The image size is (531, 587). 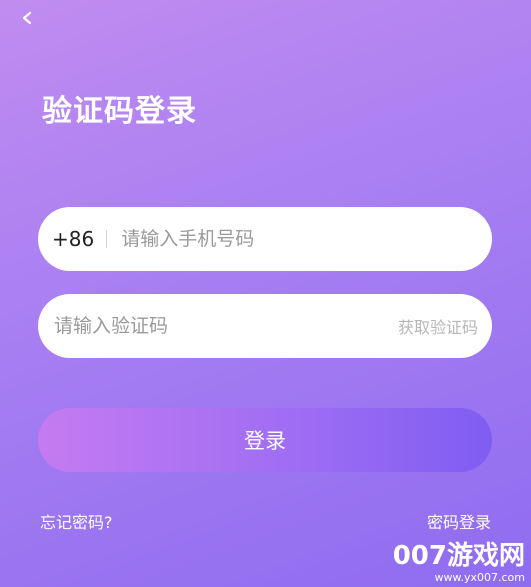 I want to click on code-field: 获取验证码, so click(x=265, y=326).